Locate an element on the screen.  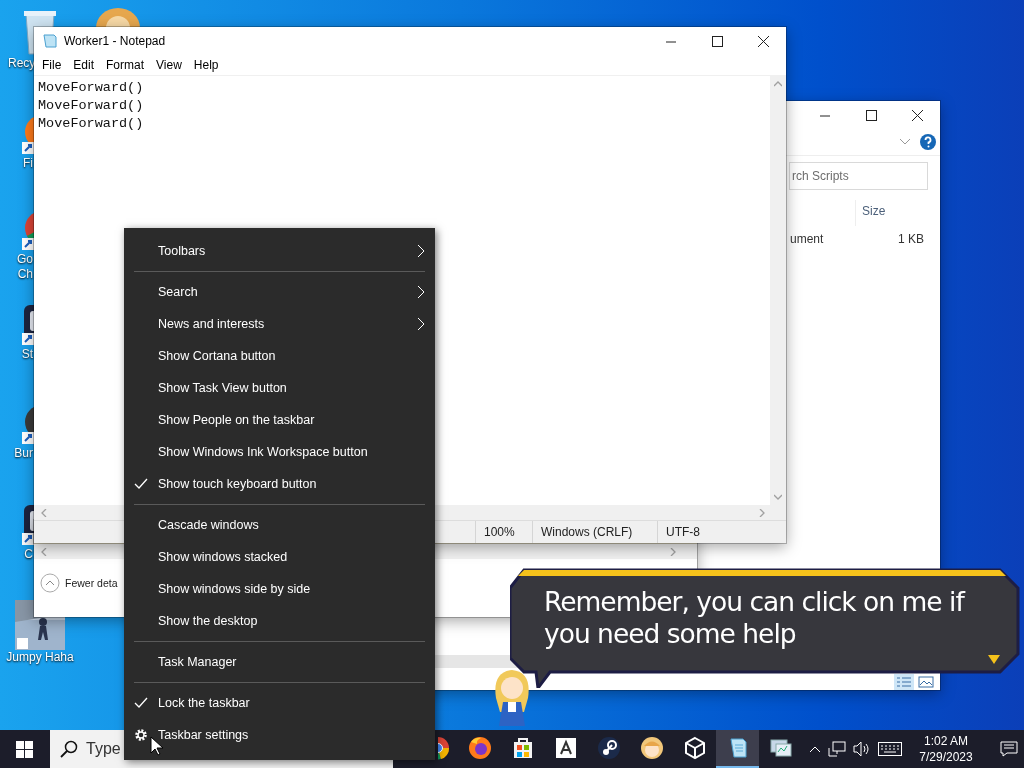
firefox-icon is located at coordinates (479, 748).